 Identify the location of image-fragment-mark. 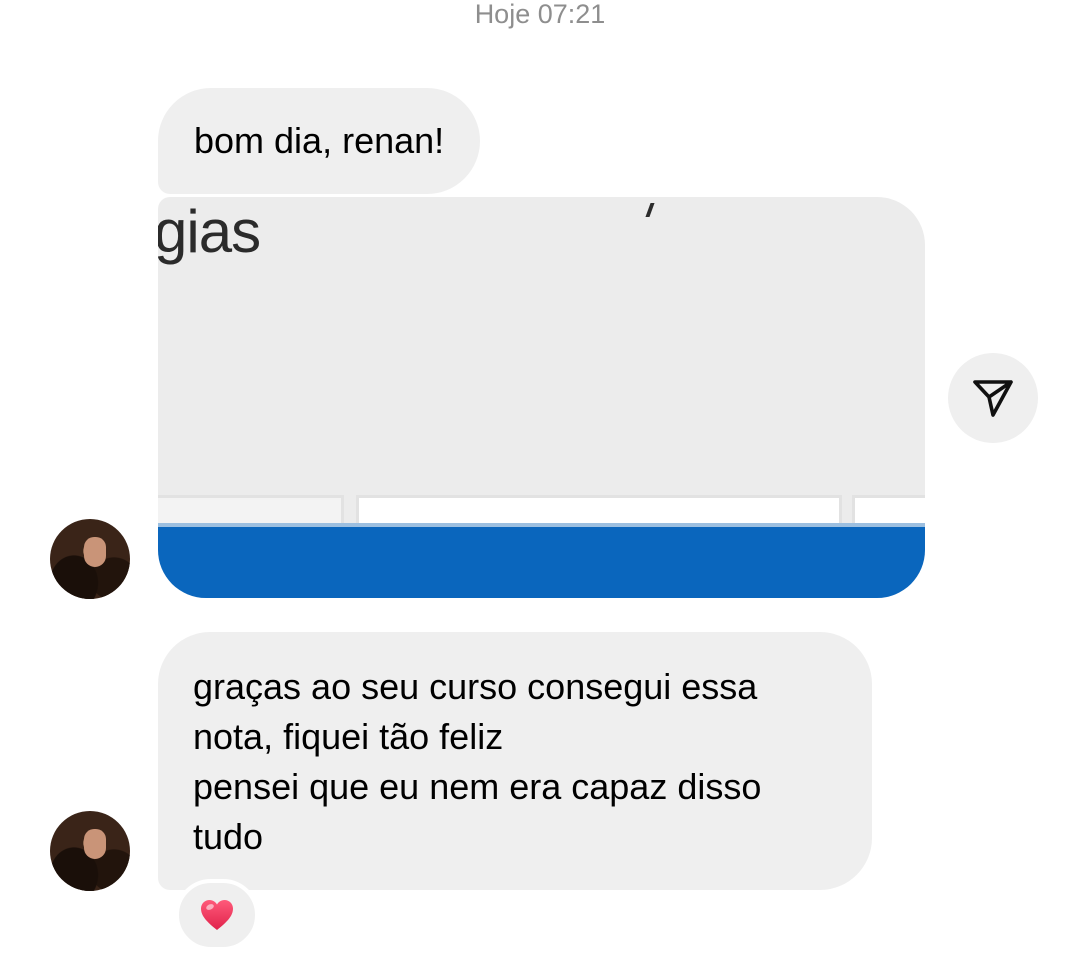
(650, 210).